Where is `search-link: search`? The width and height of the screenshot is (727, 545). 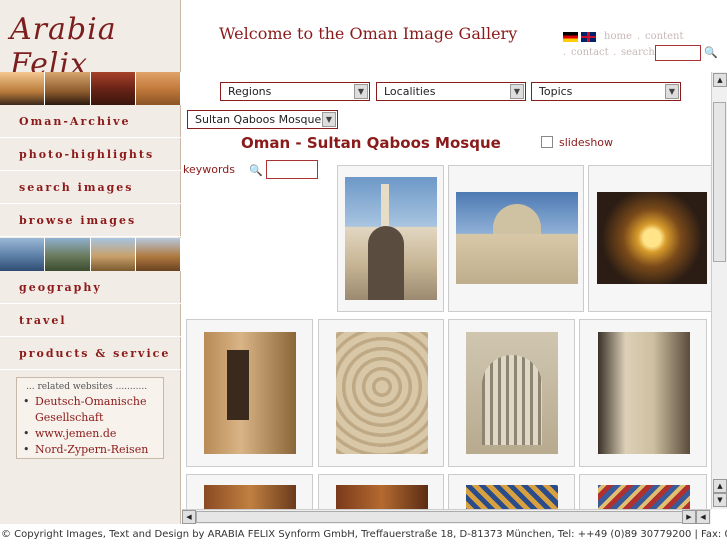
search-link: search is located at coordinates (638, 52).